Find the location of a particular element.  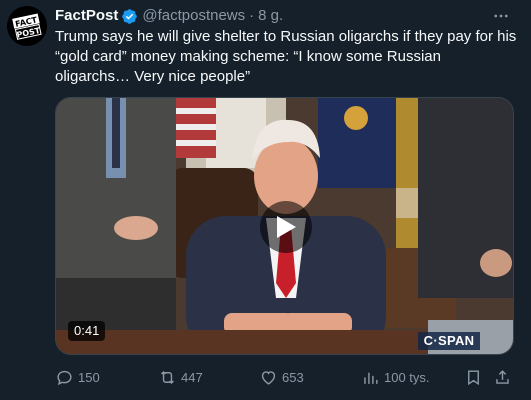

like-button: 653 is located at coordinates (281, 377).